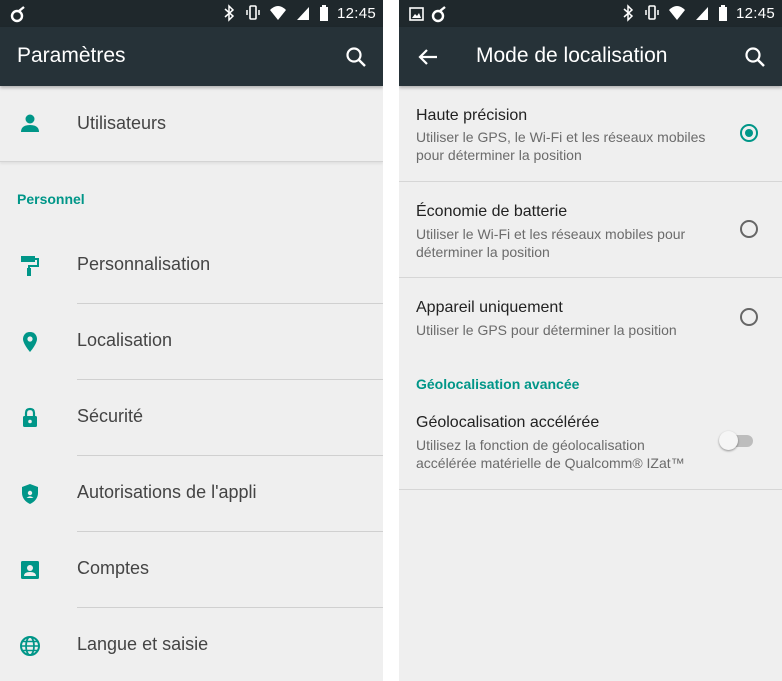  Describe the element at coordinates (125, 340) in the screenshot. I see `settings-item-label: Localisation` at that location.